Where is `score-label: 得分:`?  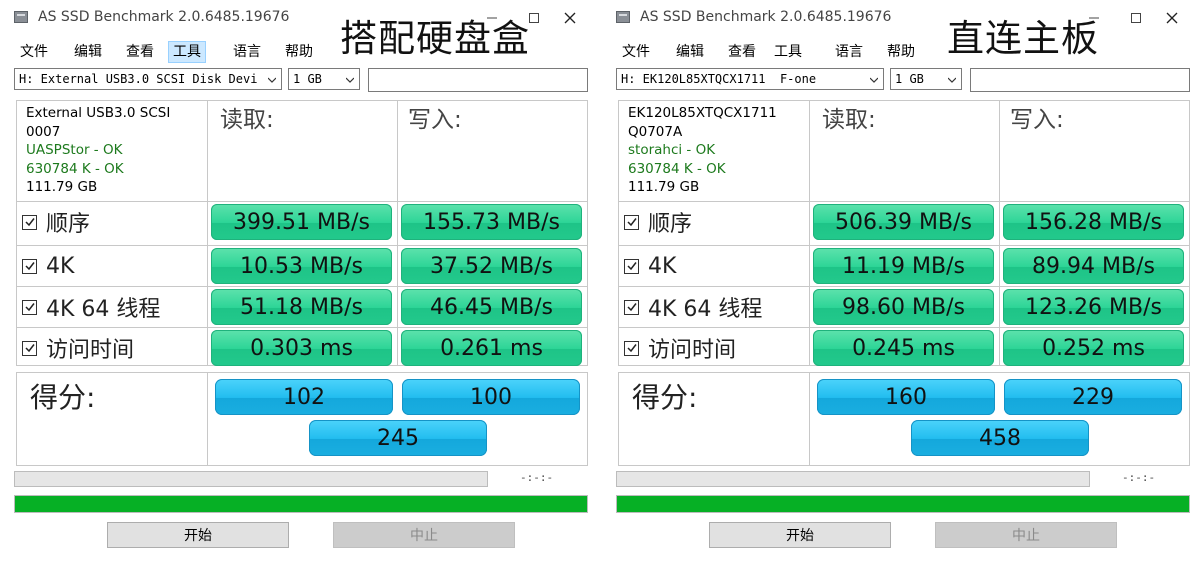 score-label: 得分: is located at coordinates (63, 397).